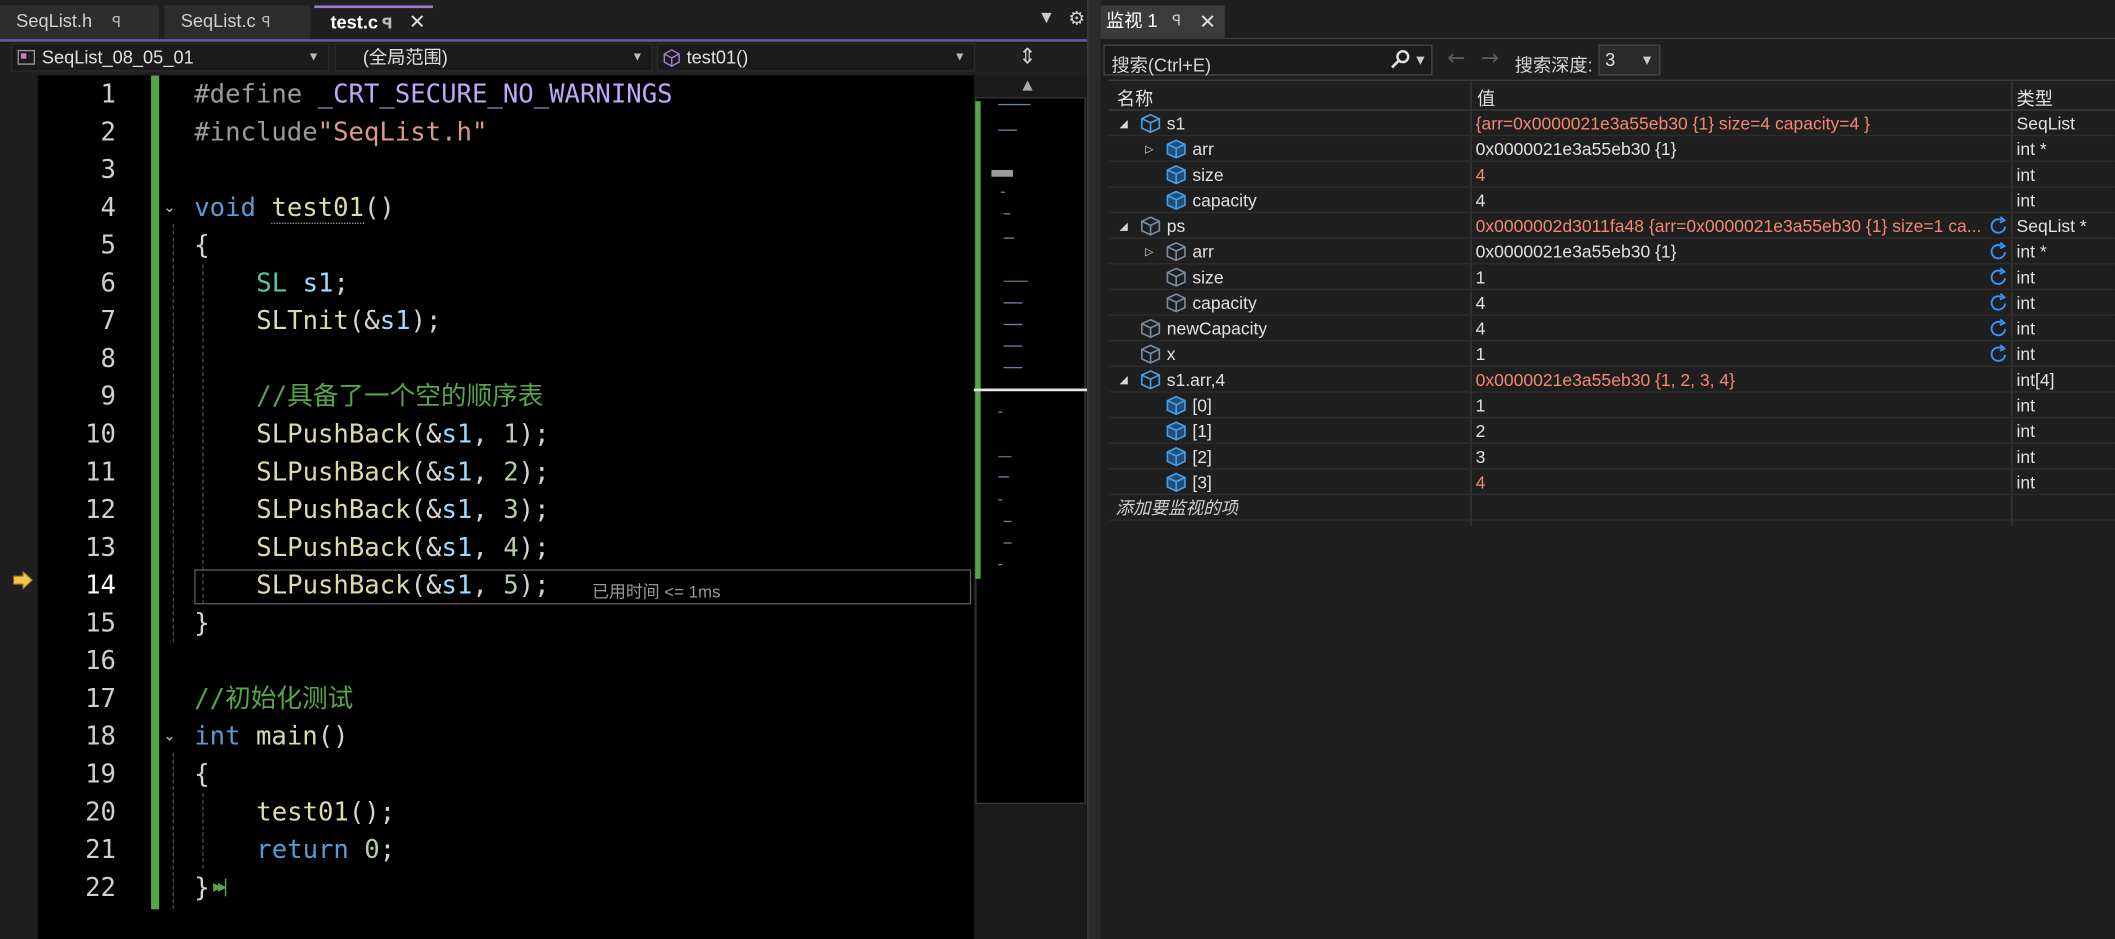  I want to click on add-watch-row: 添加要监视的项, so click(1611, 508).